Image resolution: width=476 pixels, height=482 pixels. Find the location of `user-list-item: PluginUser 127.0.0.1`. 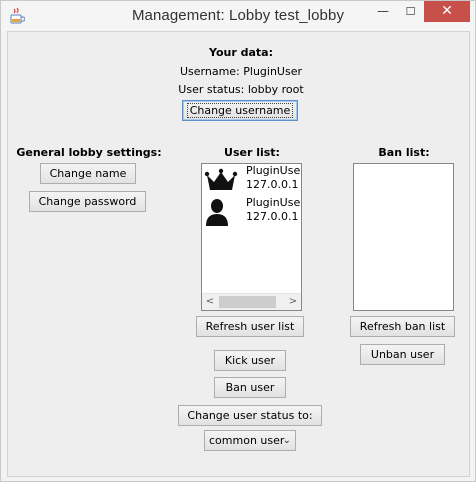

user-list-item: PluginUser 127.0.0.1 is located at coordinates (253, 179).